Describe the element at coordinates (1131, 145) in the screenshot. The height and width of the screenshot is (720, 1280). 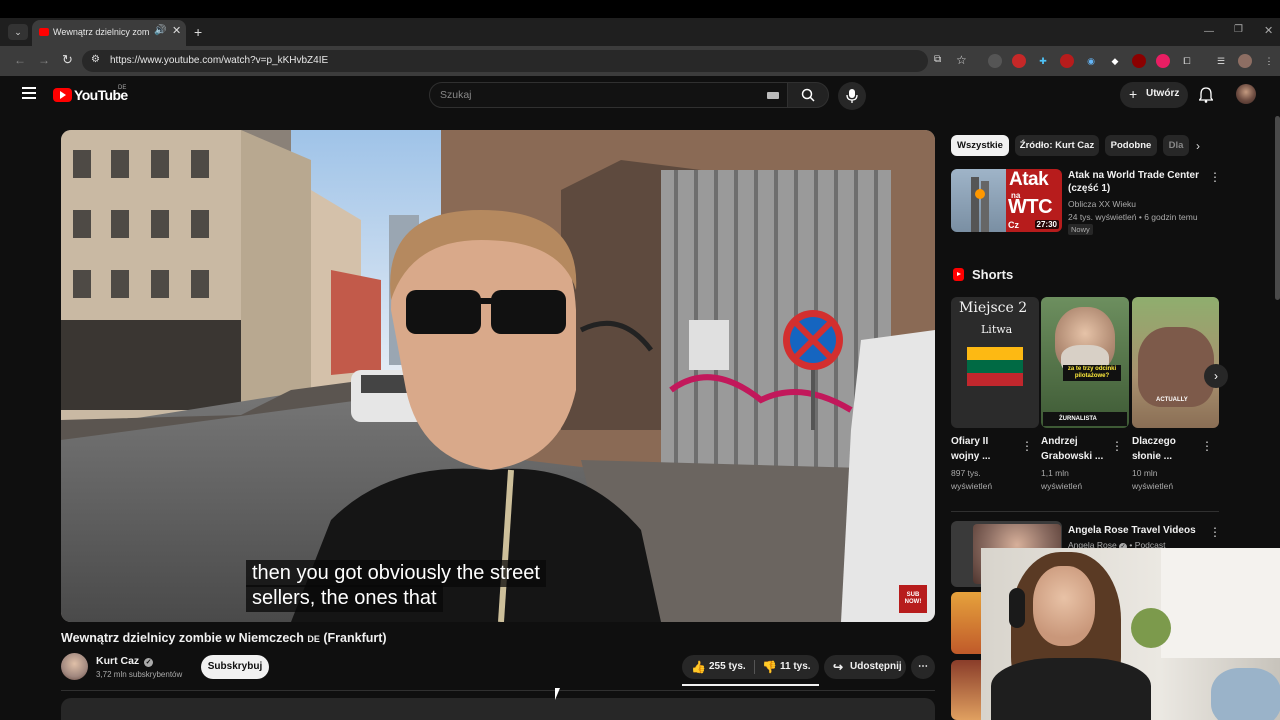
I see `chip-similar: Podobne` at that location.